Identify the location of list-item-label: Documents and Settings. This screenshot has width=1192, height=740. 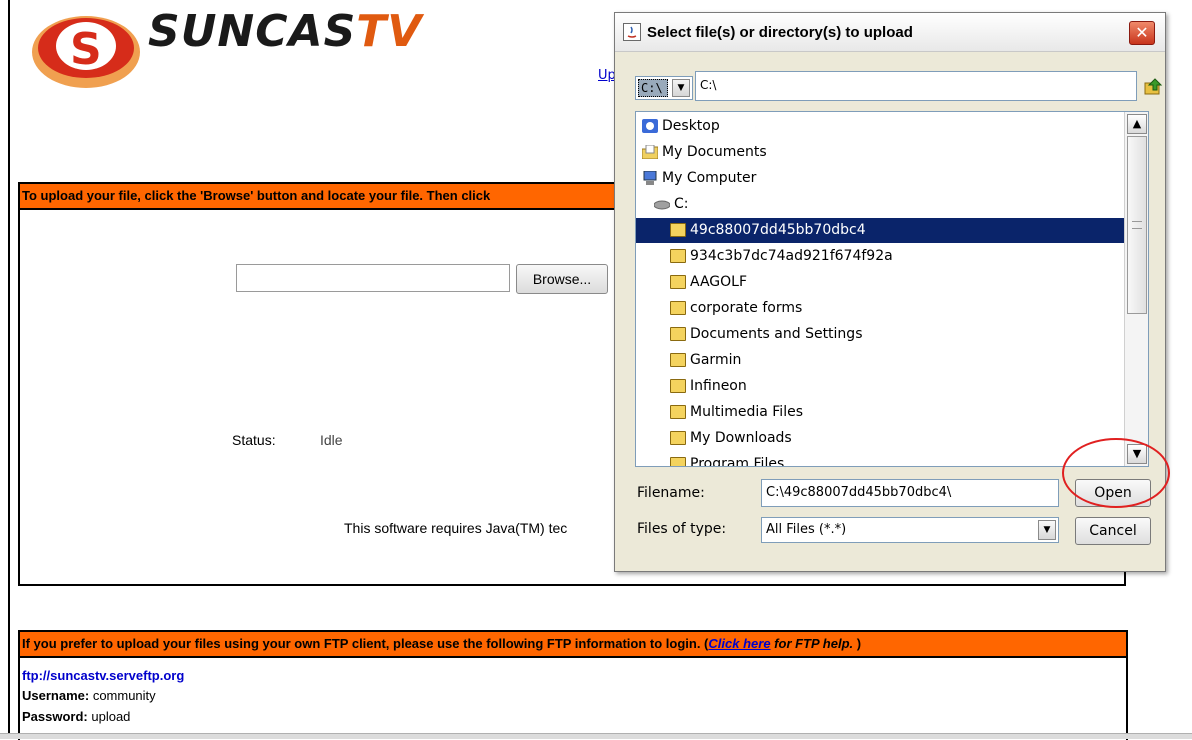
(776, 334).